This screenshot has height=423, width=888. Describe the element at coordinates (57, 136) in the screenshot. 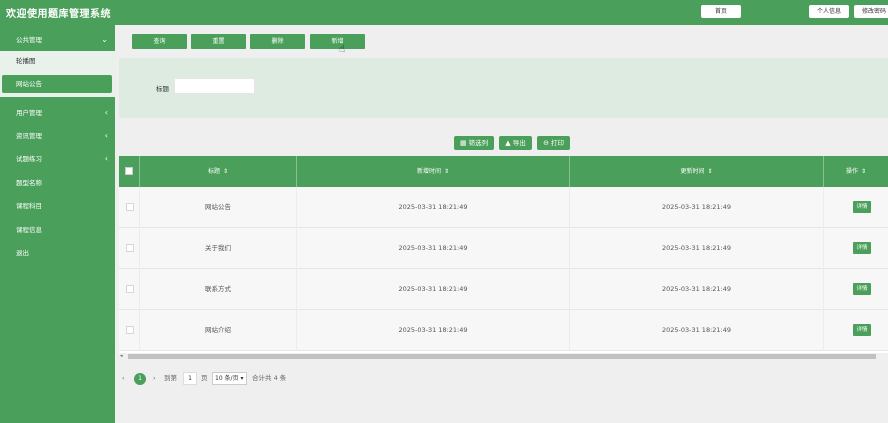

I see `sidebar-item-news-management: 资讯管理 ‹` at that location.